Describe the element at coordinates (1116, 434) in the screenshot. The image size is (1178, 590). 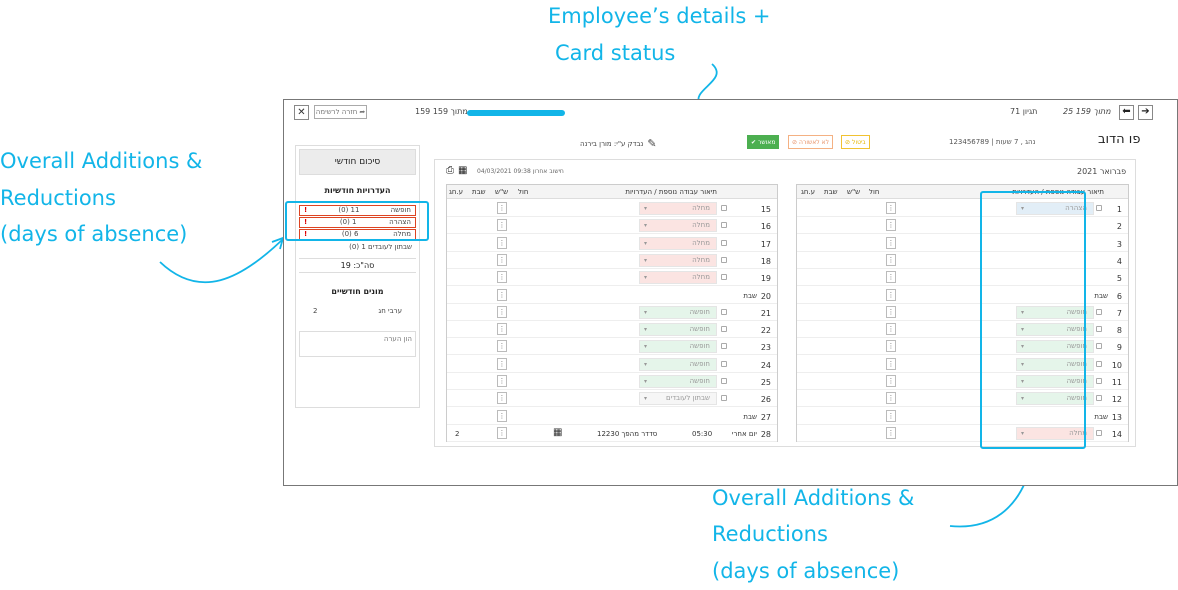
I see `day-number: 14` at that location.